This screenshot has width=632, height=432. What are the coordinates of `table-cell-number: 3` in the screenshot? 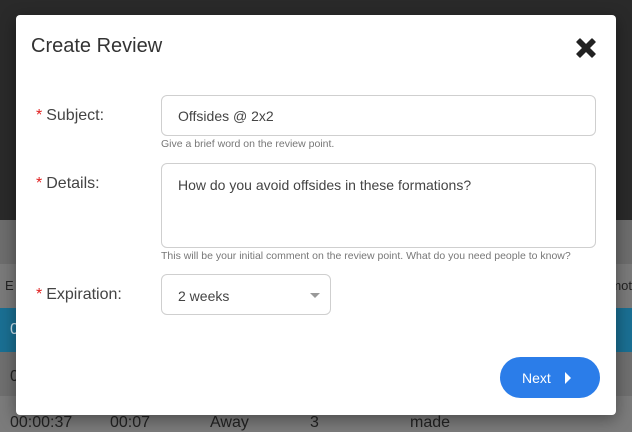 It's located at (314, 422).